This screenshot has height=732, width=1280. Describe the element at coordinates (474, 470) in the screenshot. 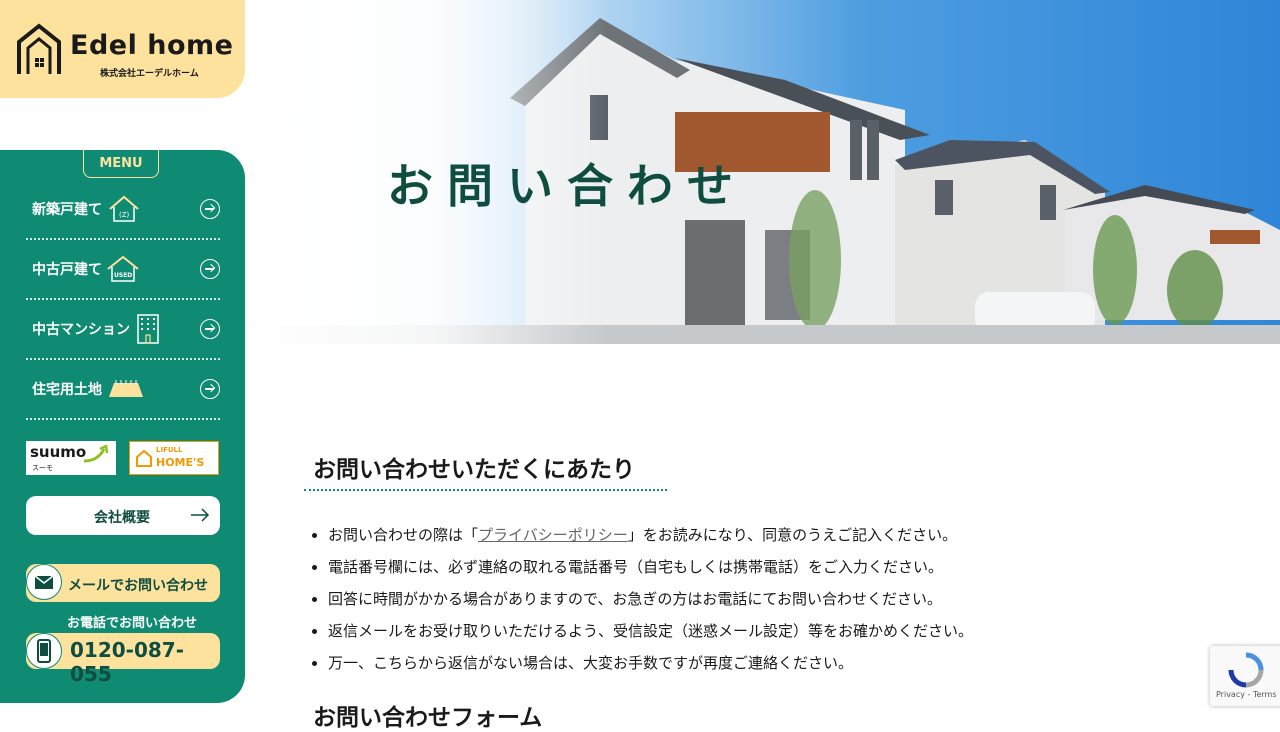

I see `notice-heading: お問い合わせいただくにあたり` at that location.